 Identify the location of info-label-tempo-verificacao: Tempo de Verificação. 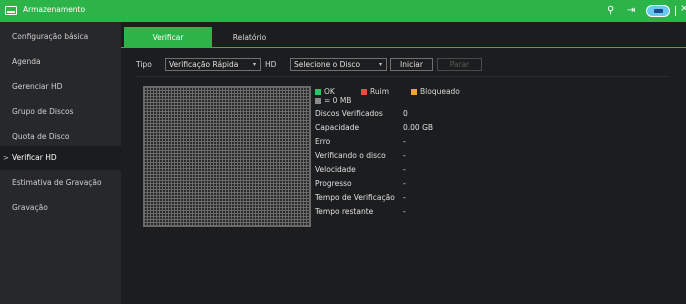
(355, 197).